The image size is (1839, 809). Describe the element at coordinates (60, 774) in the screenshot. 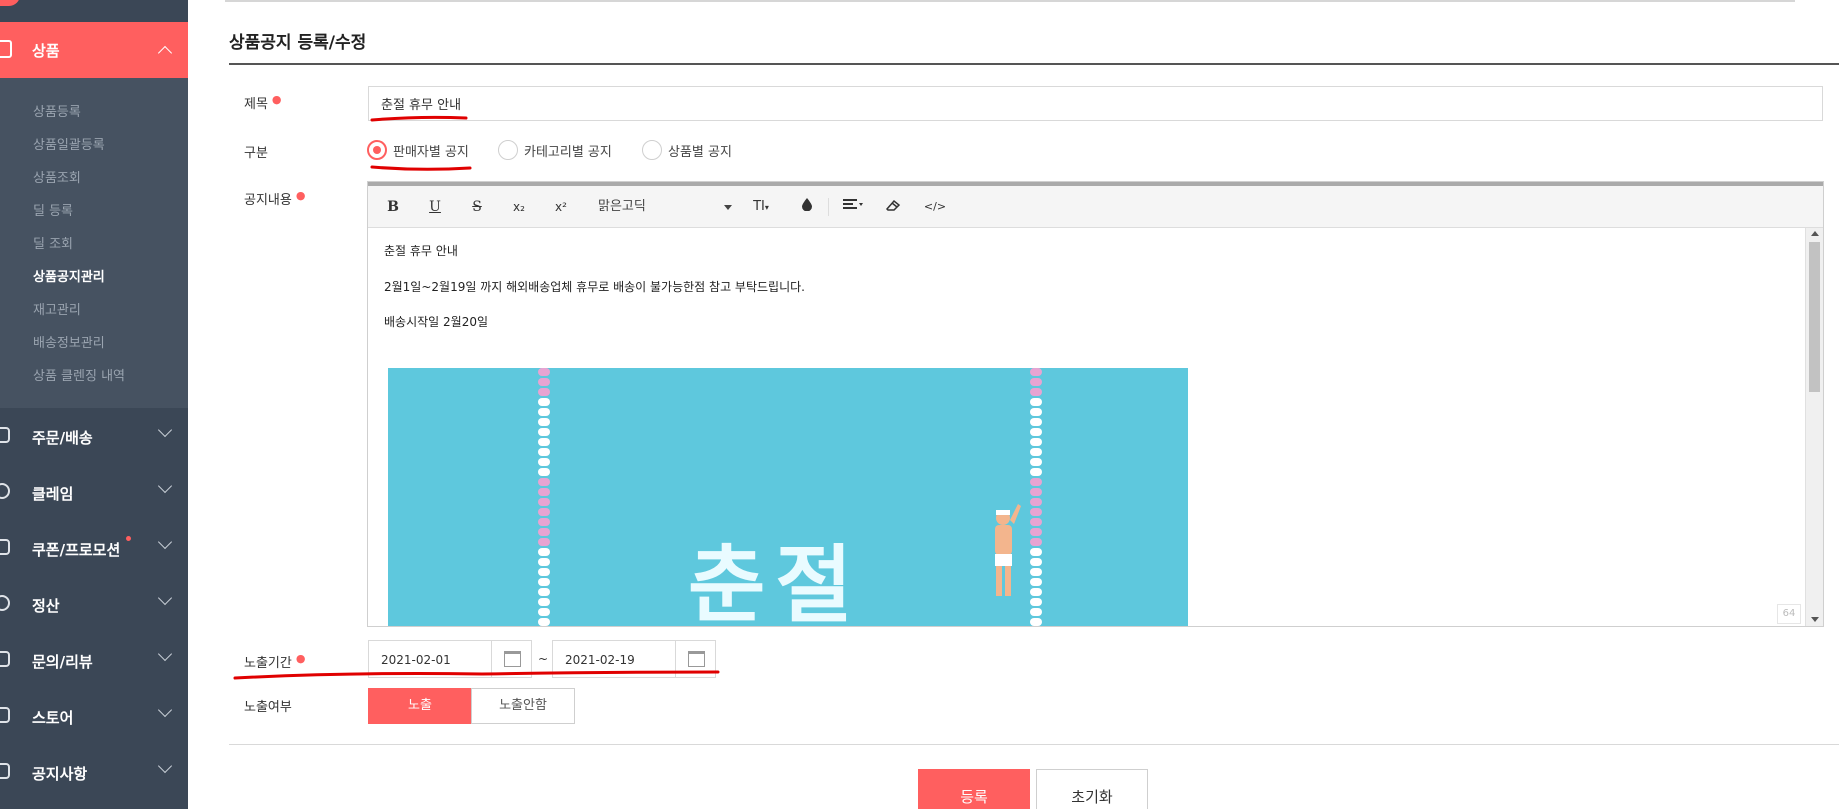

I see `sidebar-section-label: 공지사항` at that location.